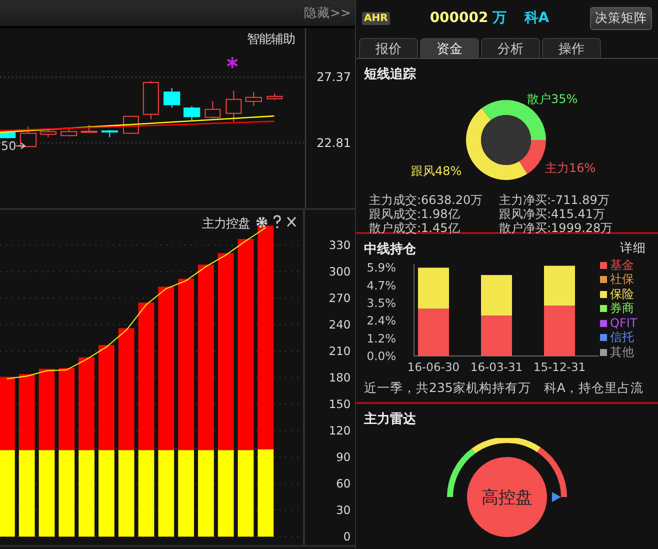 The image size is (658, 549). Describe the element at coordinates (277, 221) in the screenshot. I see `help-icon` at that location.